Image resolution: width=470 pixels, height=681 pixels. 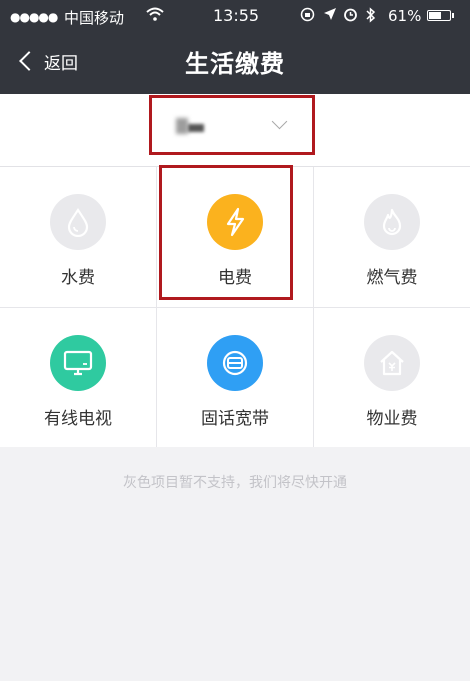 I want to click on status-time: 13:55, so click(x=236, y=15).